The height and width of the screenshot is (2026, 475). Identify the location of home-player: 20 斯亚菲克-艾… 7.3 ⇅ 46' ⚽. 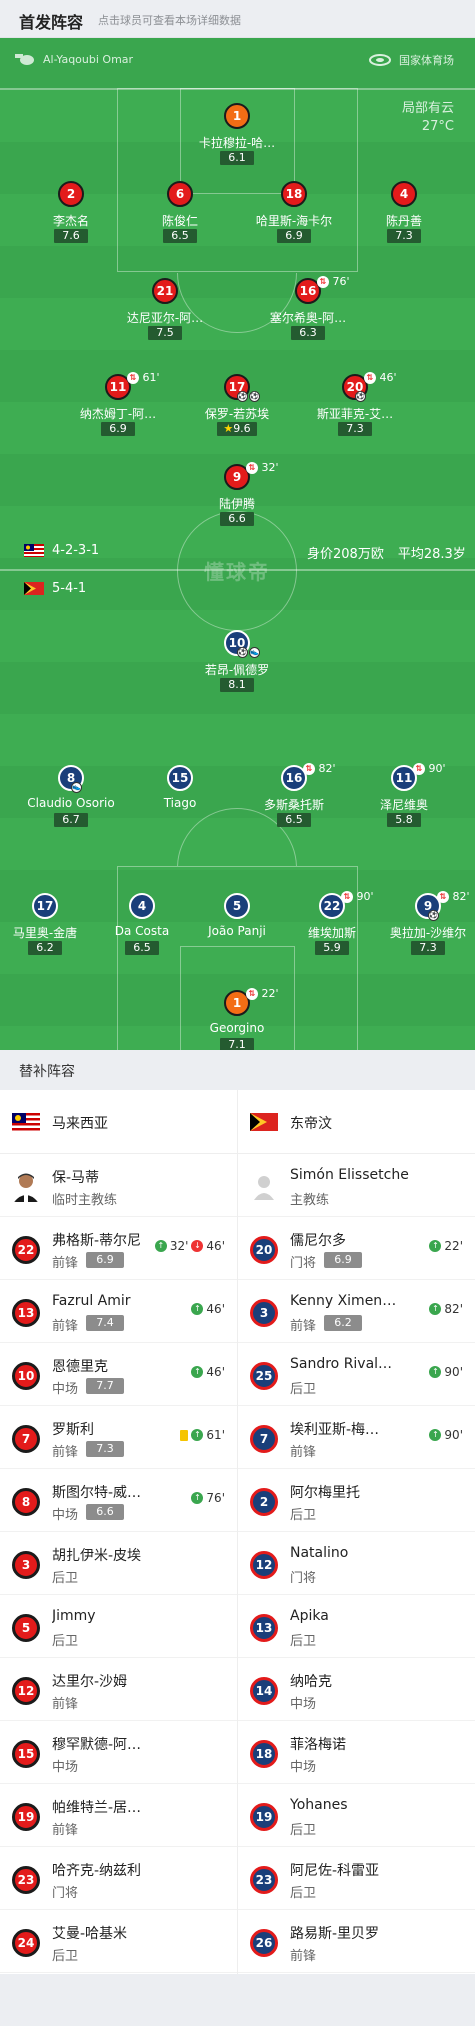
(355, 412).